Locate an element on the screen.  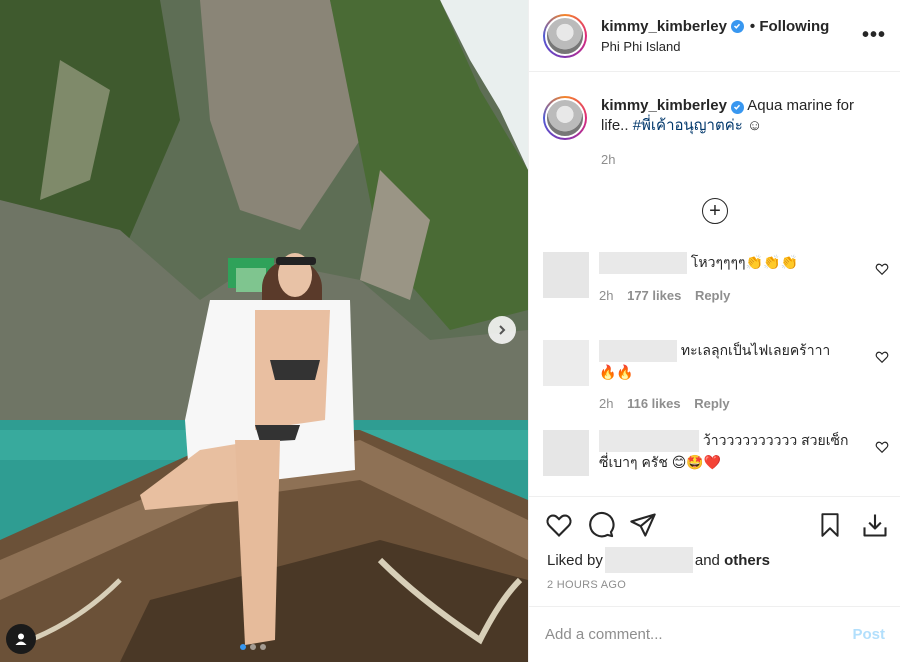
post-actions: Liked by and others 2 HOURS AGO is located at coordinates (714, 551).